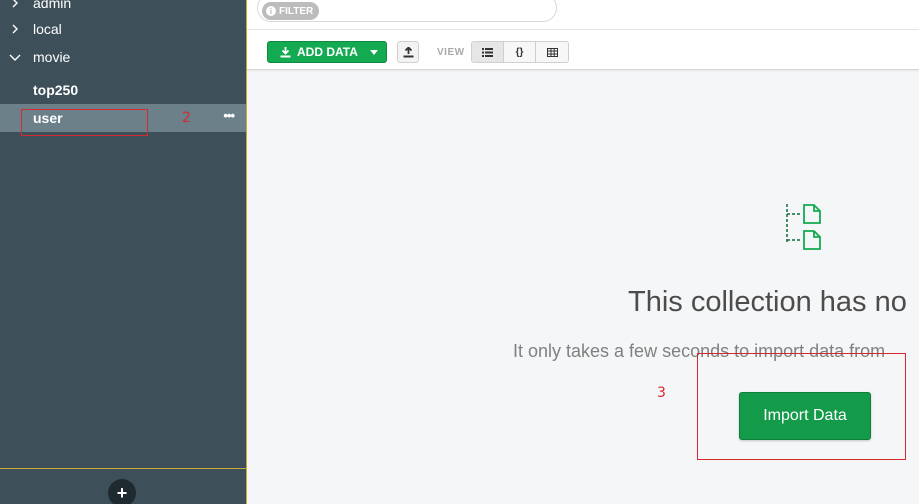 This screenshot has width=919, height=504. I want to click on sidebar-db-movie: movie, so click(123, 57).